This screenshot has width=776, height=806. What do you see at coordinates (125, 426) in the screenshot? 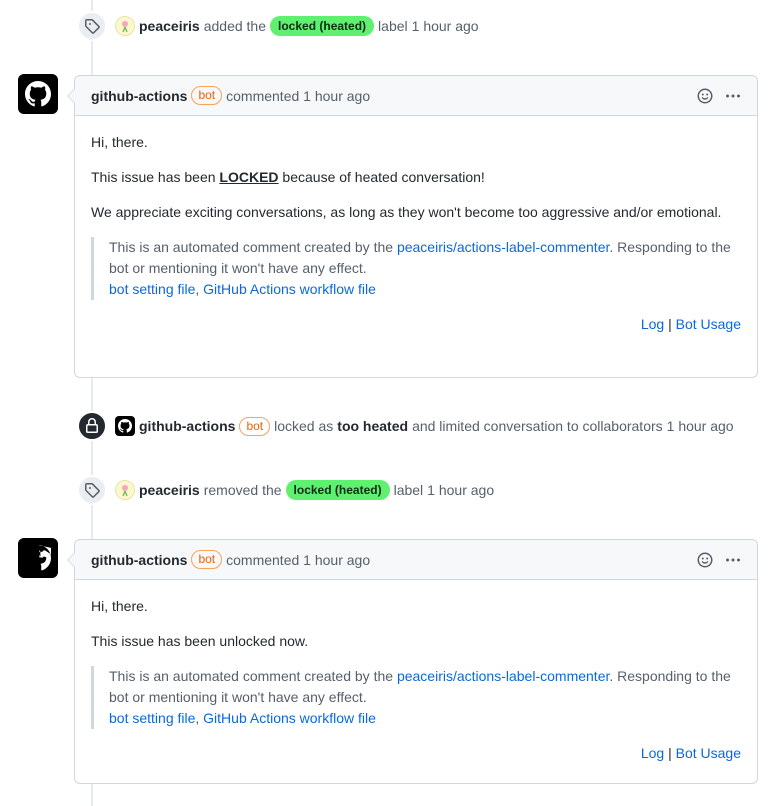
I see `github-actions-mini-avatar` at bounding box center [125, 426].